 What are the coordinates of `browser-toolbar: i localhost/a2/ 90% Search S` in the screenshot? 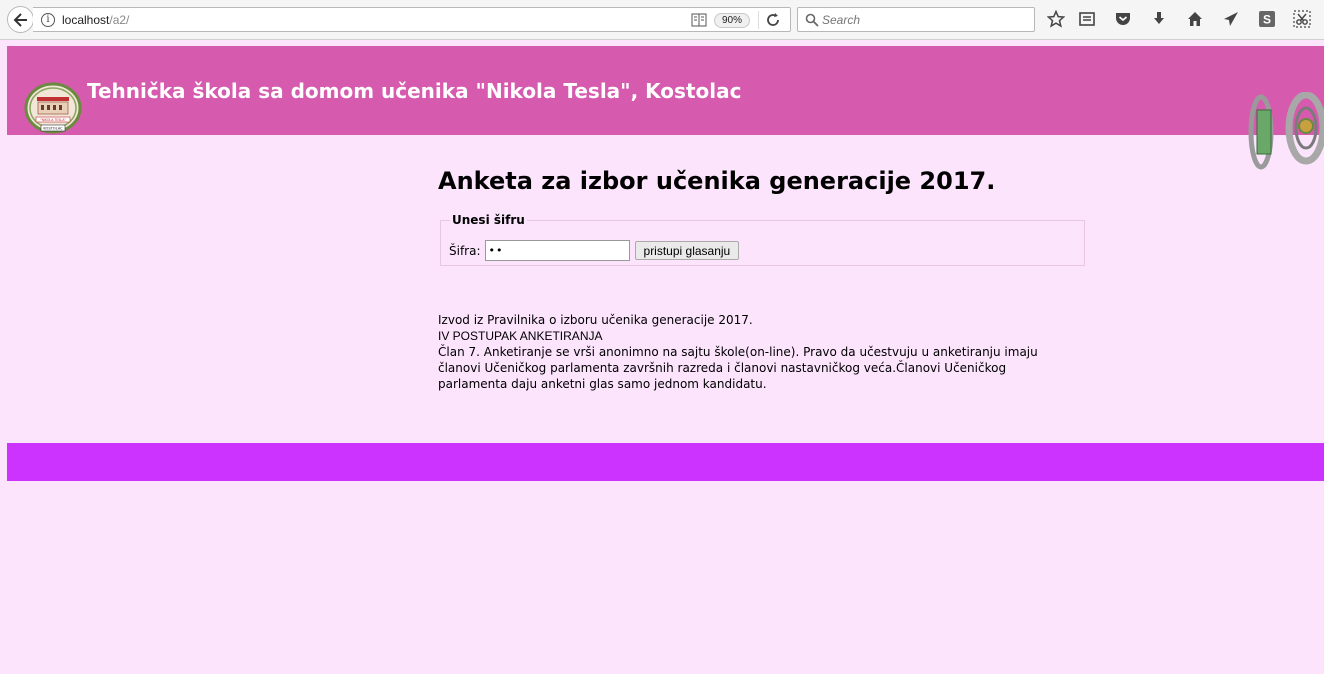 It's located at (662, 20).